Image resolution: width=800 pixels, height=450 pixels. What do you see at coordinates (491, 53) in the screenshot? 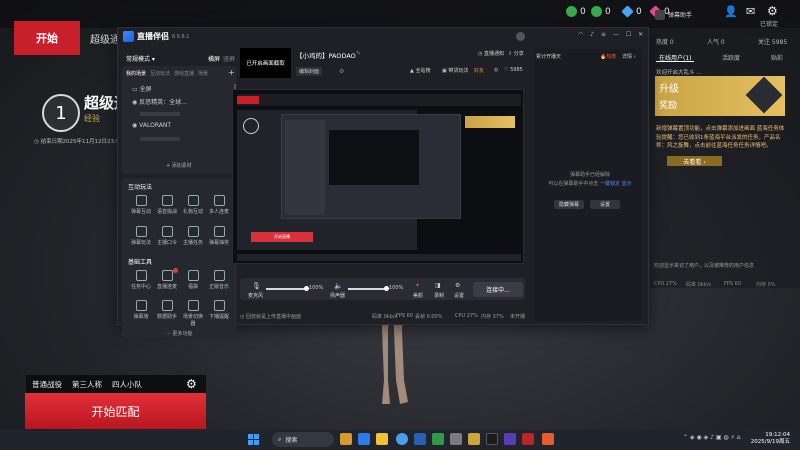
I see `live-notice-button: ◷ 直播通知` at bounding box center [491, 53].